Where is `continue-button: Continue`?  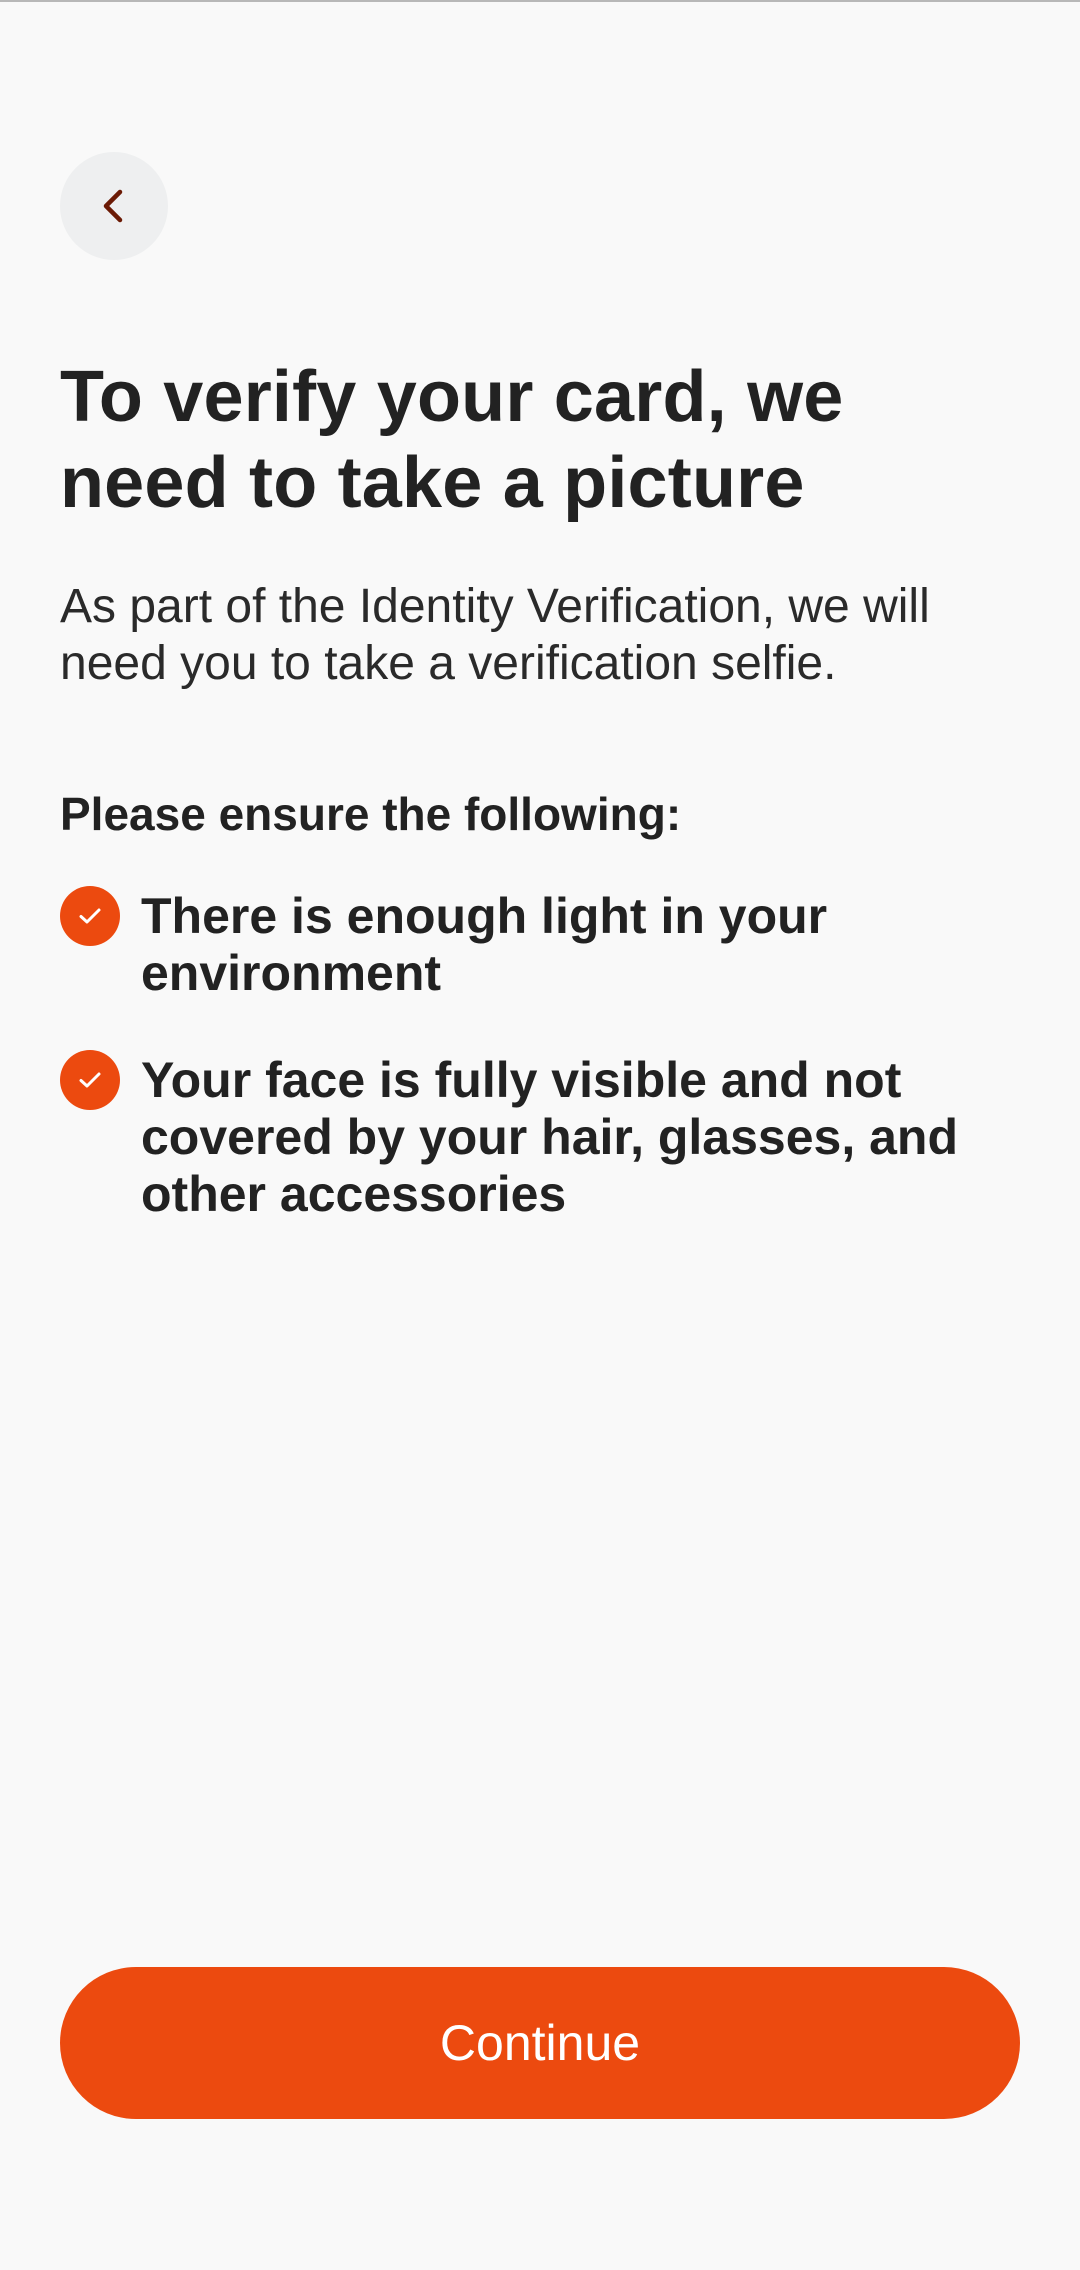
continue-button: Continue is located at coordinates (540, 2043).